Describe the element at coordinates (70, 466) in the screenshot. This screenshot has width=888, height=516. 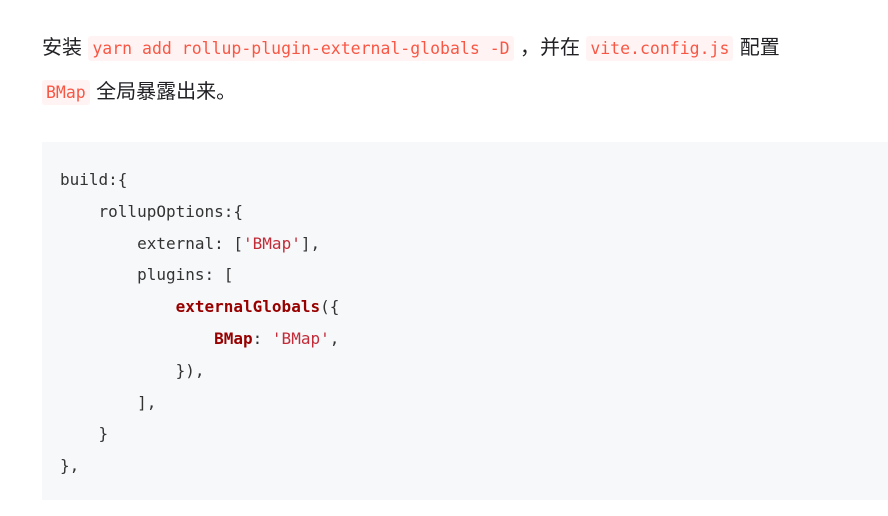
I see `code-line: },` at that location.